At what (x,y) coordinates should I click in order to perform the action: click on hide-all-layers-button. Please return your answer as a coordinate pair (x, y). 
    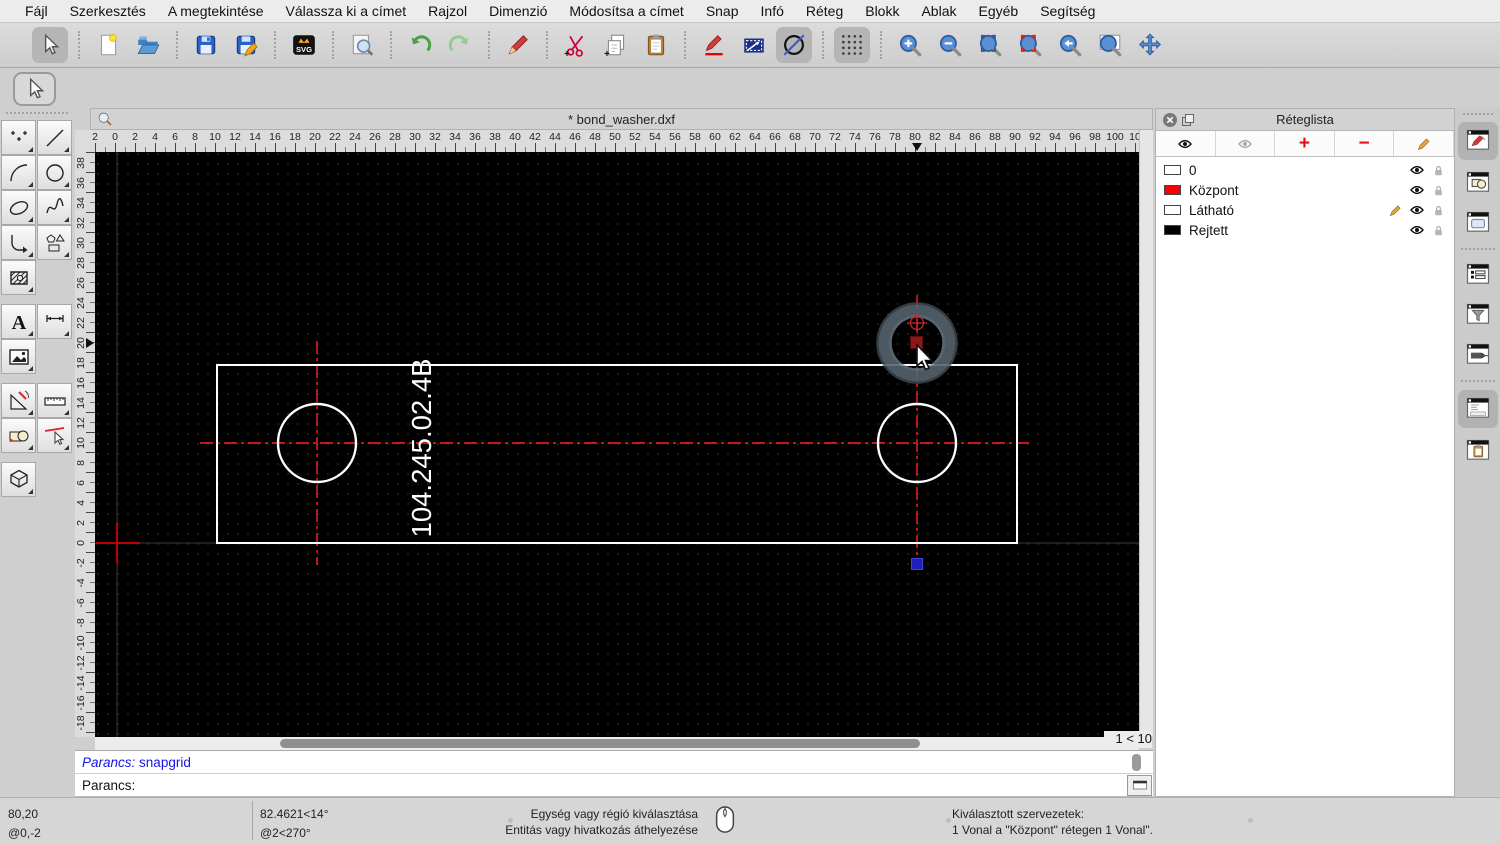
    Looking at the image, I should click on (1246, 143).